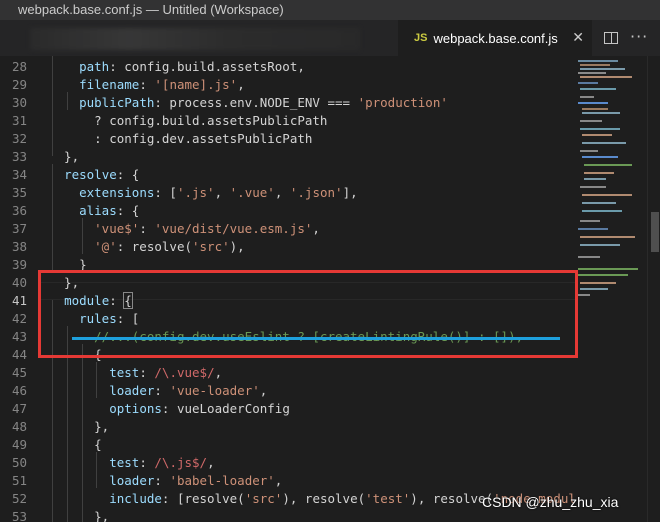 Image resolution: width=660 pixels, height=522 pixels. I want to click on code-line: 41 module: {, so click(287, 301).